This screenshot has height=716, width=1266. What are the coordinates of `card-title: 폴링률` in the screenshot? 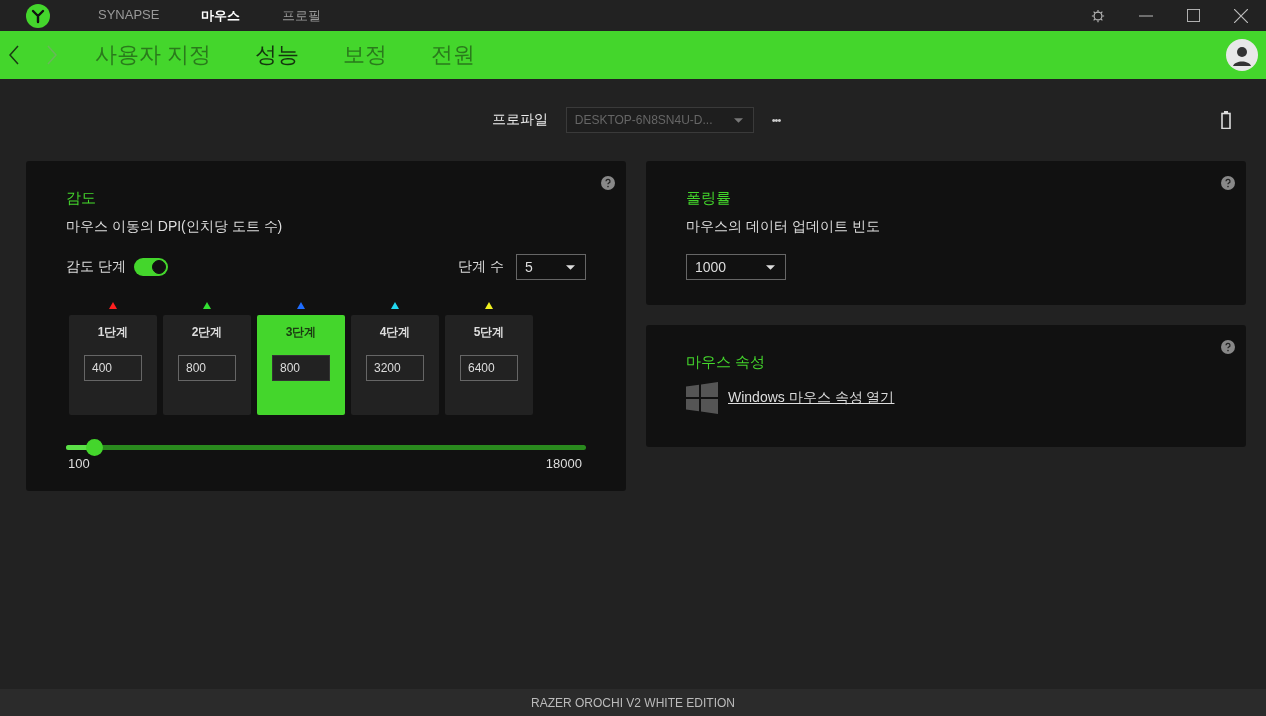 It's located at (709, 198).